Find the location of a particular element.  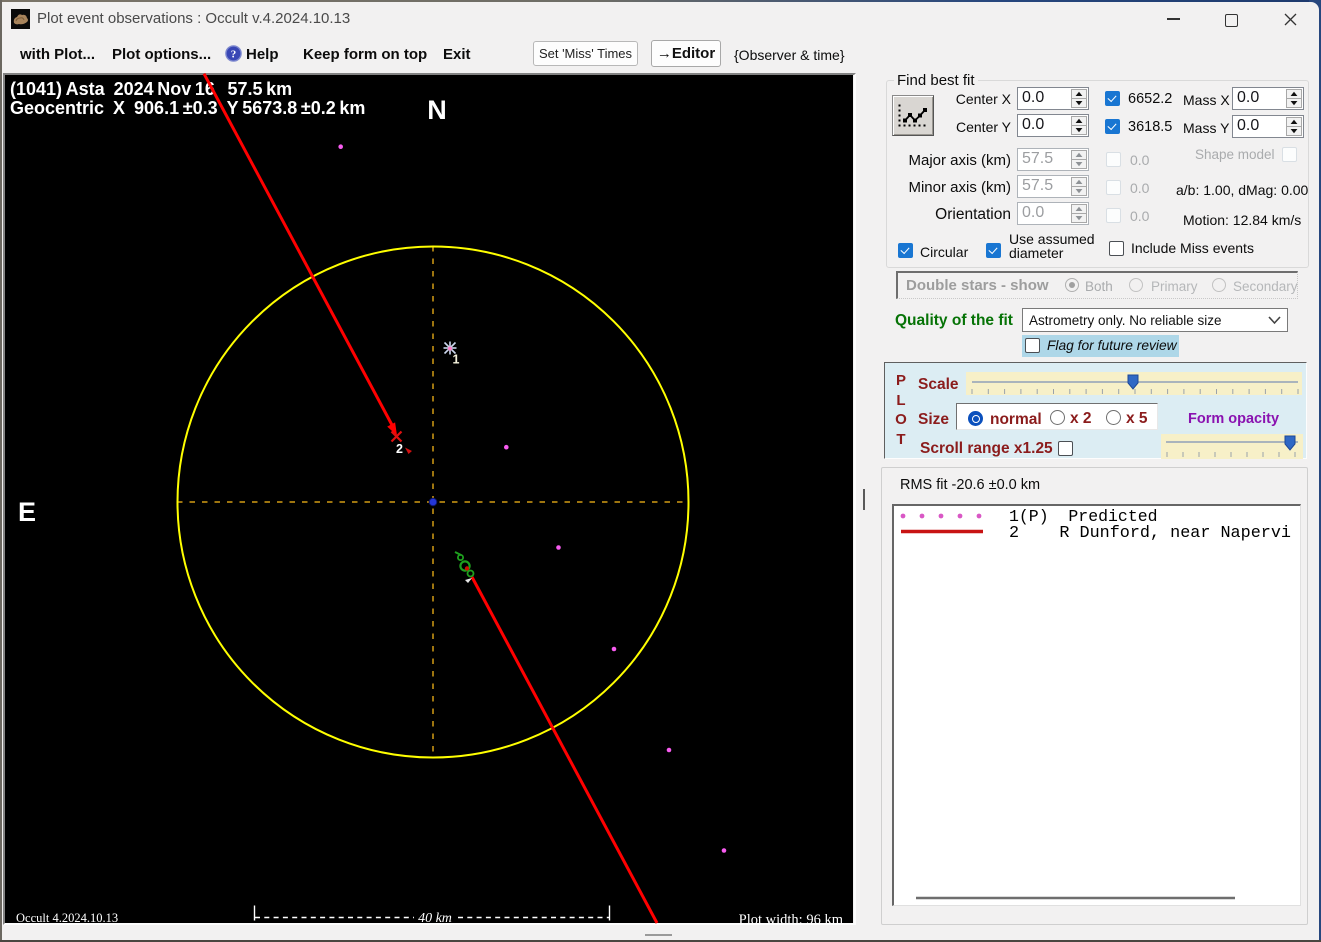

svg-text: 40 km is located at coordinates (435, 918).